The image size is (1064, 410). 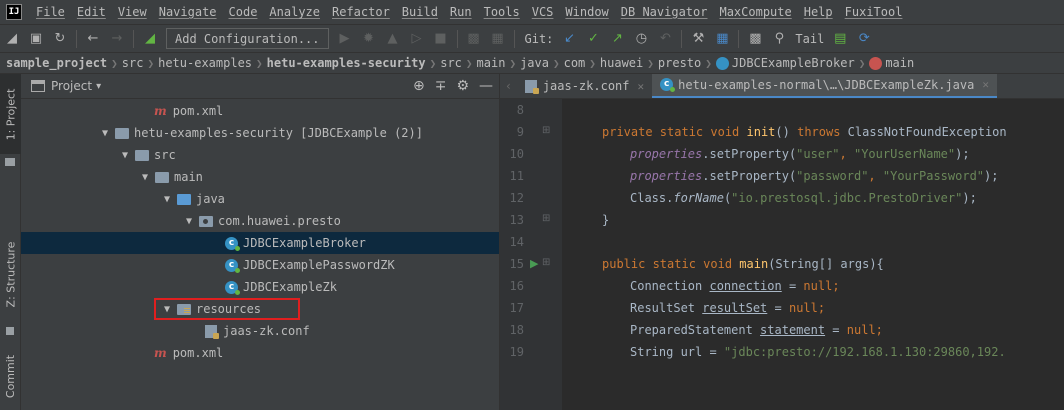 I want to click on menu-vcs: VCS, so click(x=543, y=12).